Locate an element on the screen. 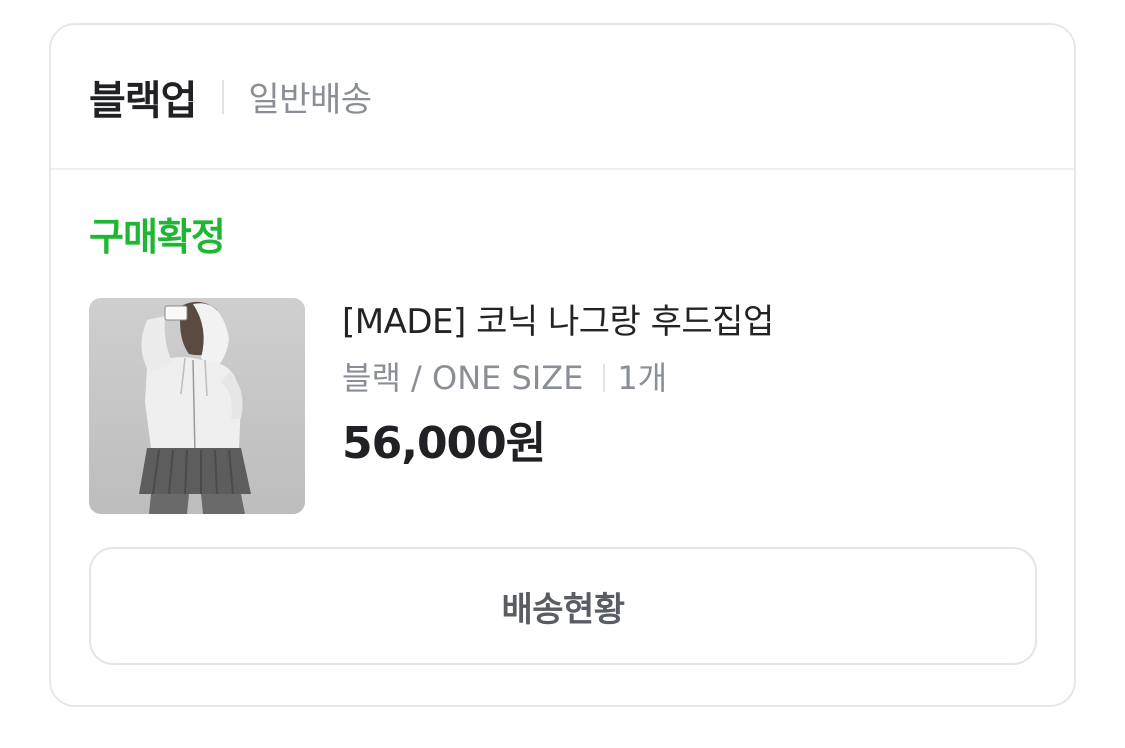 This screenshot has width=1125, height=748. product-price: 56,000원 is located at coordinates (444, 443).